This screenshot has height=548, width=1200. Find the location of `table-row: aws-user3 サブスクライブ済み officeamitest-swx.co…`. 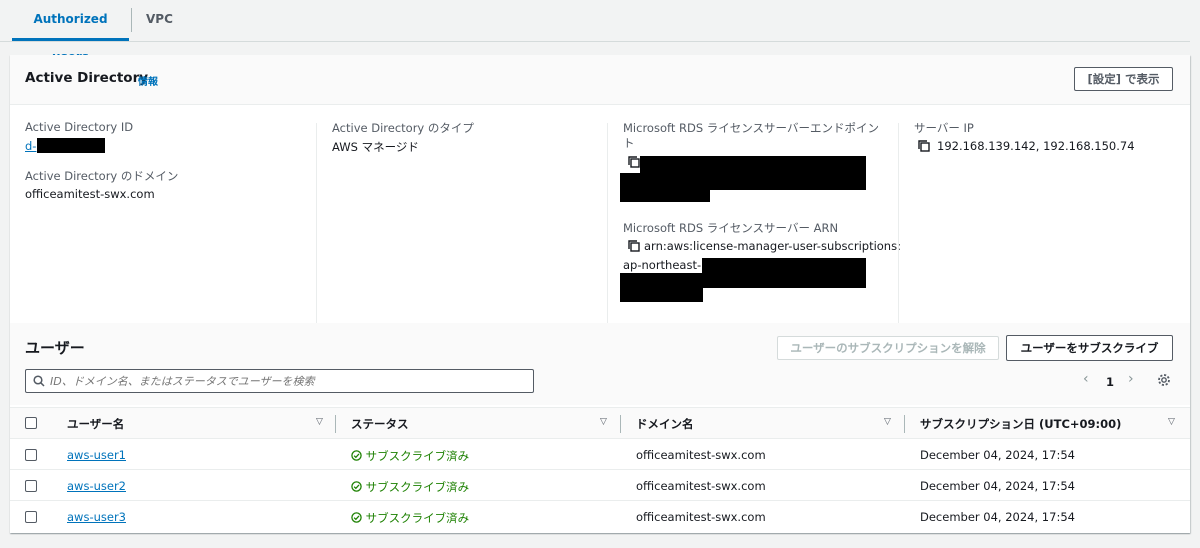

table-row: aws-user3 サブスクライブ済み officeamitest-swx.co… is located at coordinates (600, 516).